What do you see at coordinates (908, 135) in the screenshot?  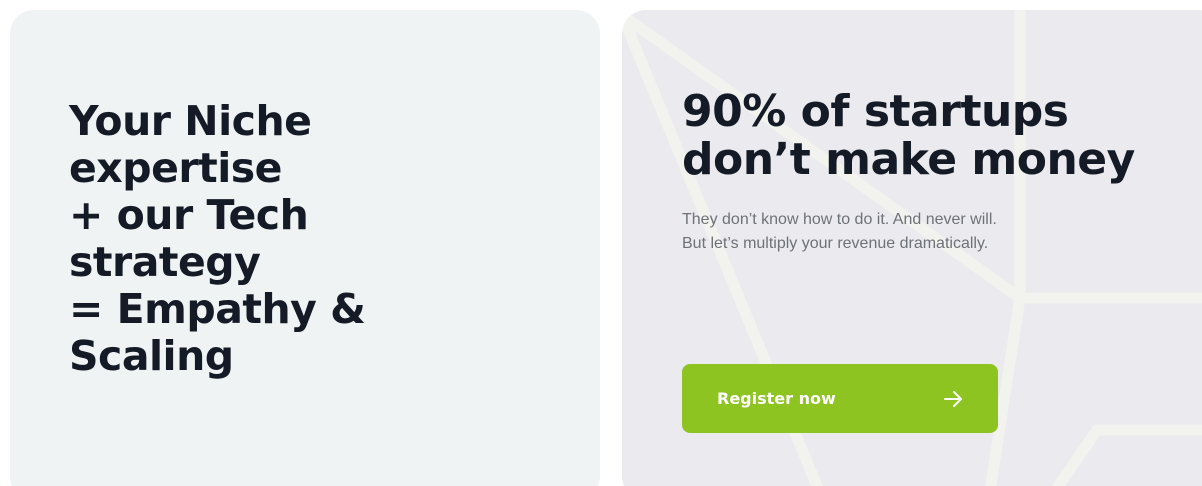 I see `startups-title: 90% of startups don’t make money` at bounding box center [908, 135].